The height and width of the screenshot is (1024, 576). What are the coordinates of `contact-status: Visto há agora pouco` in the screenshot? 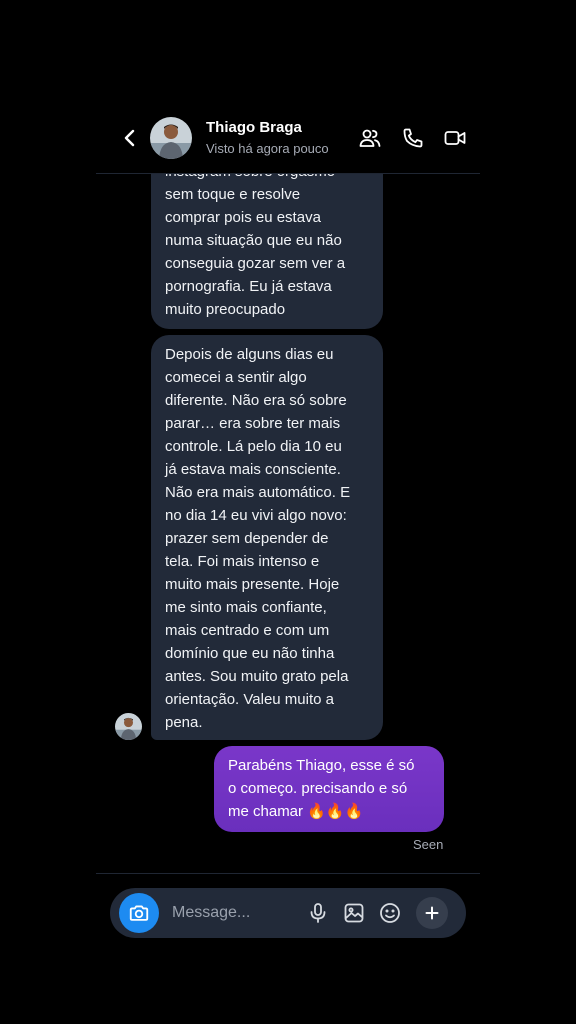 It's located at (267, 148).